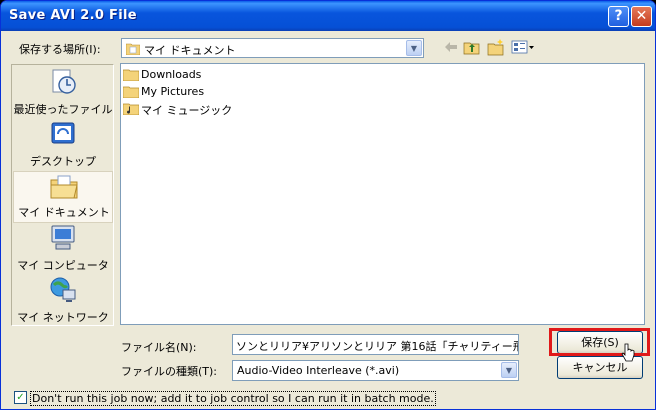  What do you see at coordinates (451, 47) in the screenshot?
I see `back-arrow-icon` at bounding box center [451, 47].